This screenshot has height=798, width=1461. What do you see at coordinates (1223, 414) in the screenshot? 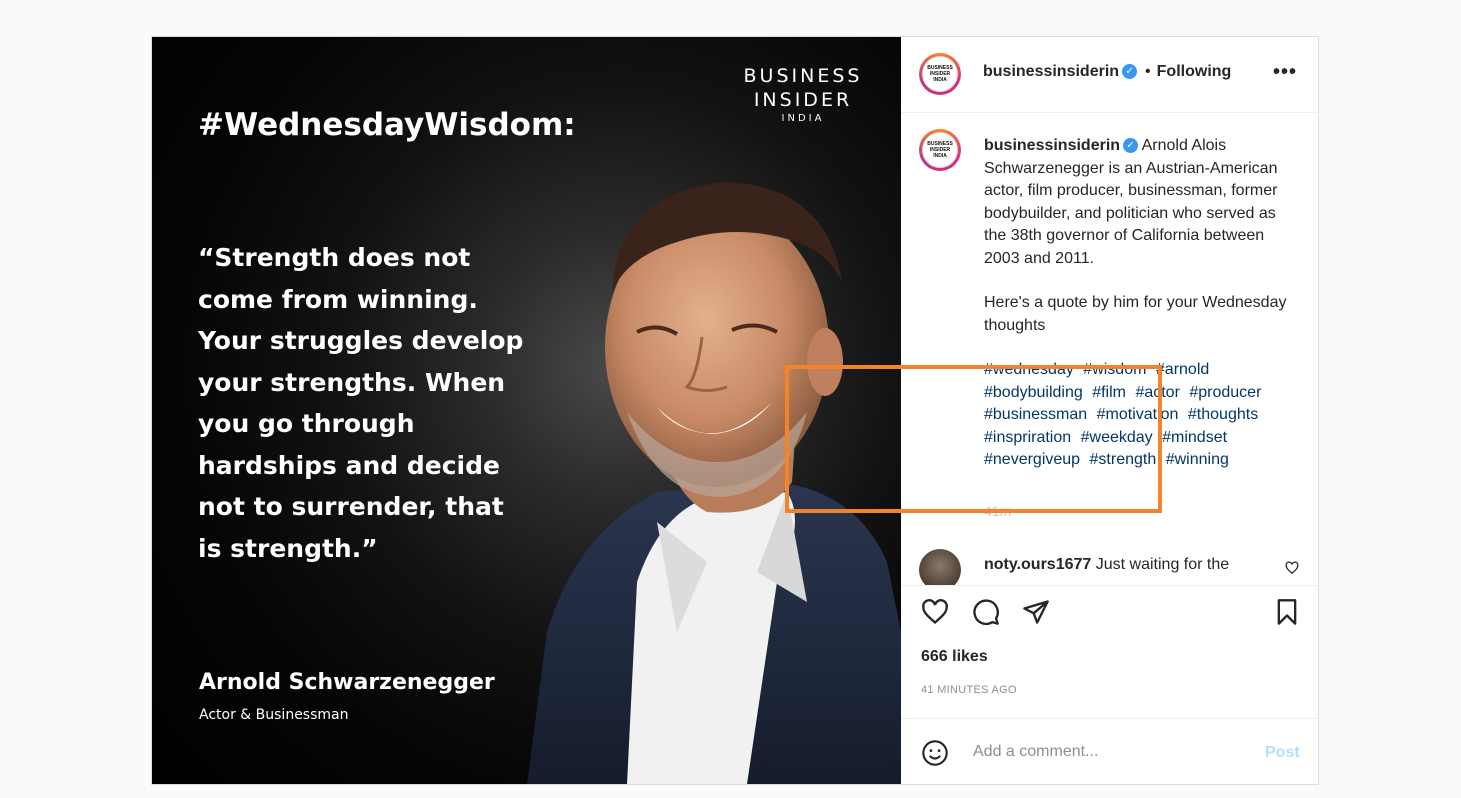
I see `hashtag-link: #thoughts` at bounding box center [1223, 414].